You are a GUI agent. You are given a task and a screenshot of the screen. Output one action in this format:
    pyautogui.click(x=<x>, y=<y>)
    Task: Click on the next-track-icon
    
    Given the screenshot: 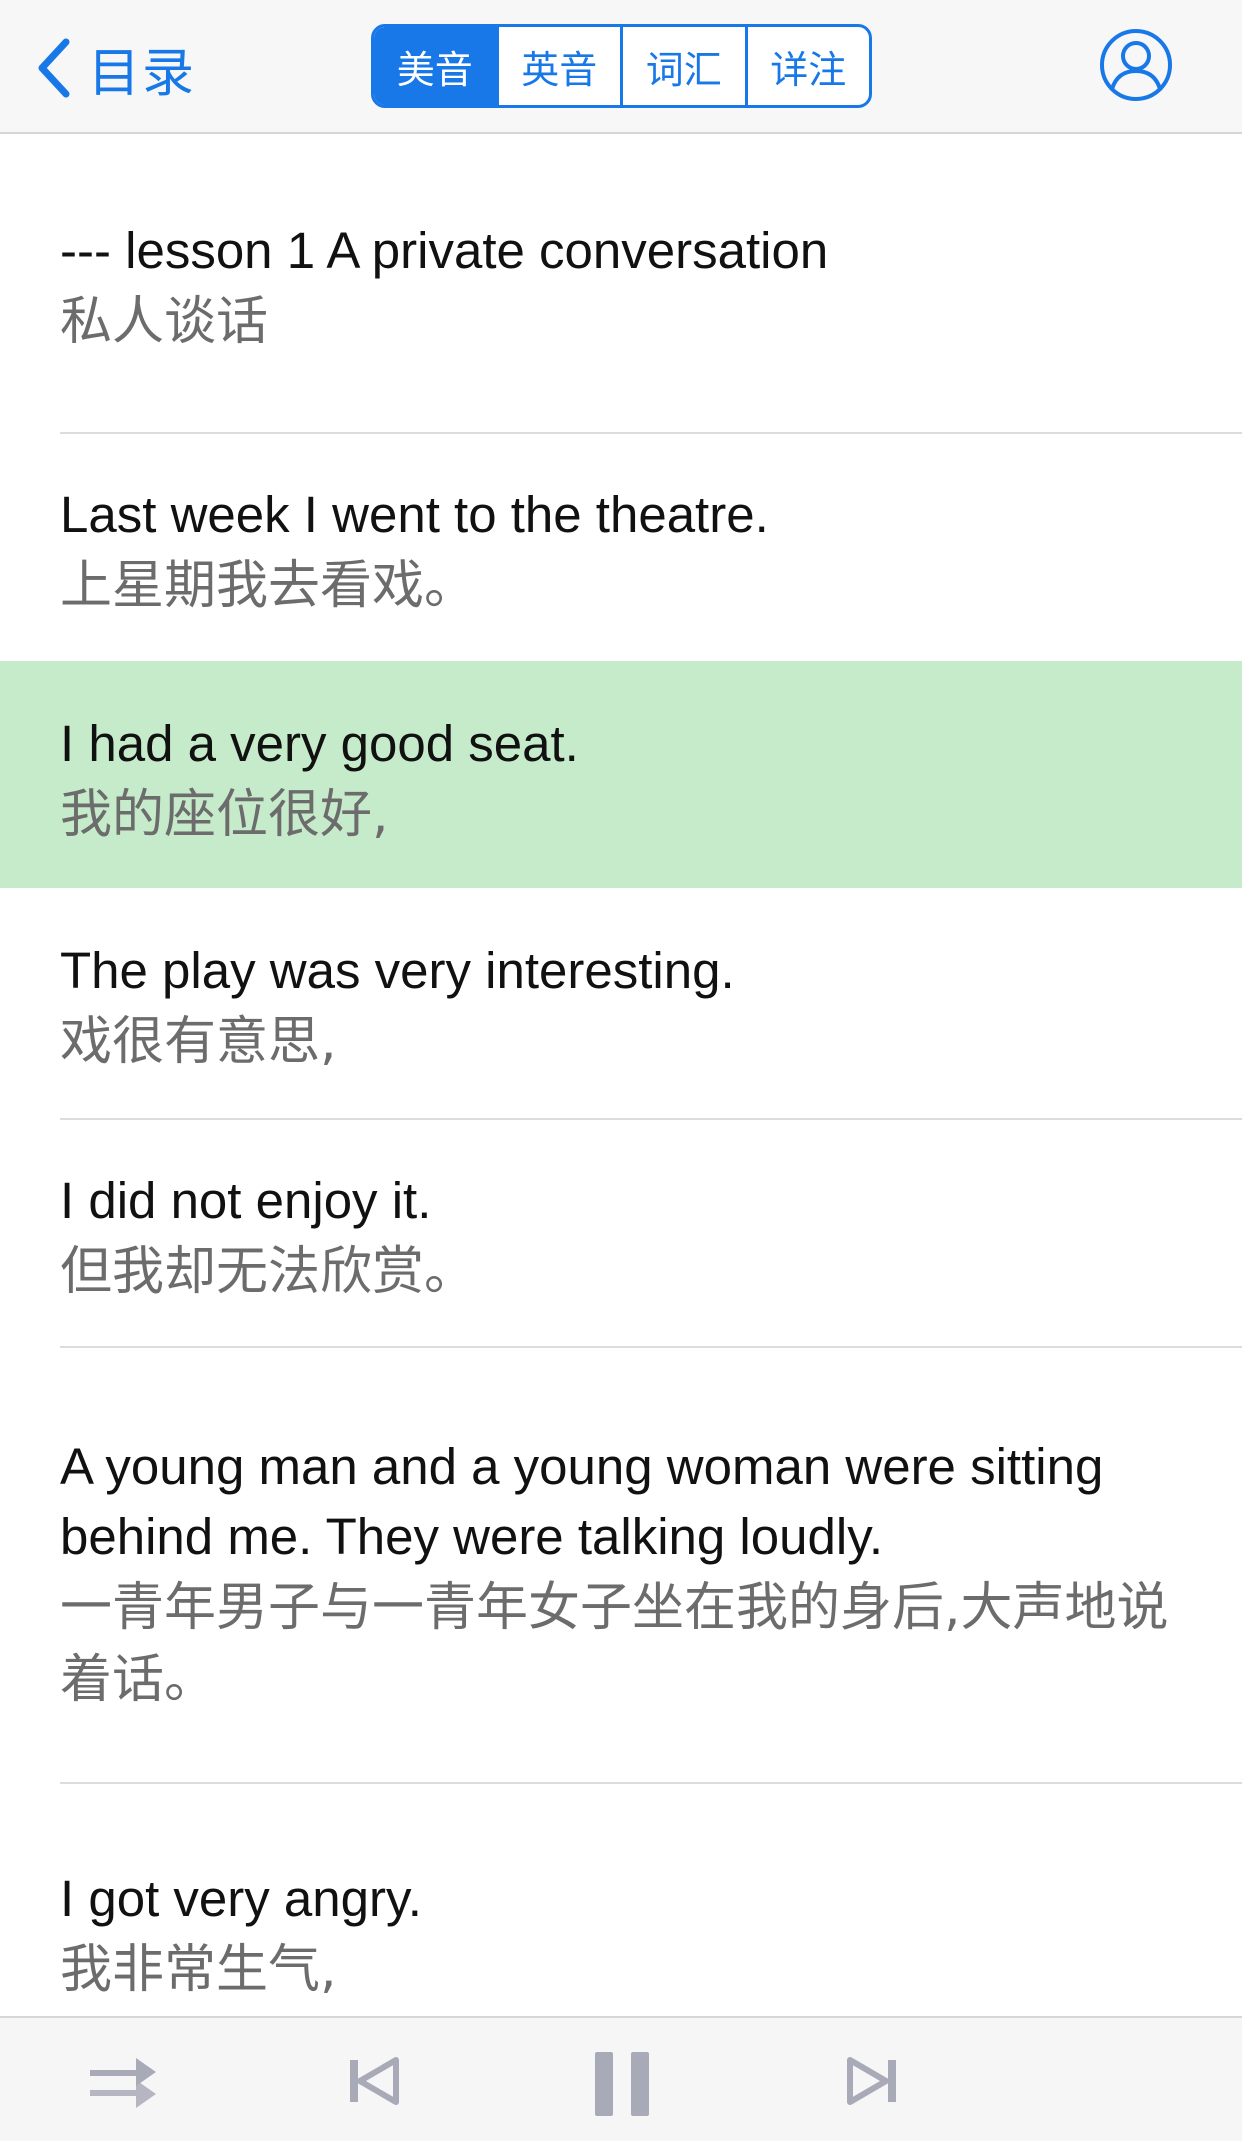 What is the action you would take?
    pyautogui.click(x=871, y=2081)
    